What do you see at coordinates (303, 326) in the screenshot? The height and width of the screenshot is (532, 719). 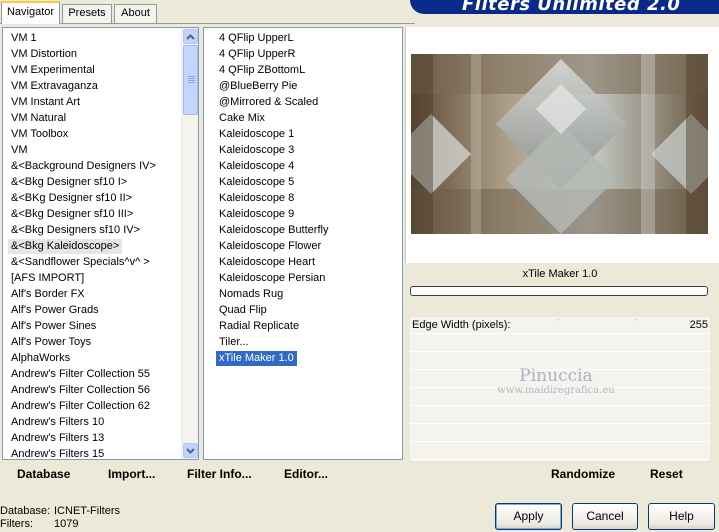 I see `filter-item: Radial Replicate` at bounding box center [303, 326].